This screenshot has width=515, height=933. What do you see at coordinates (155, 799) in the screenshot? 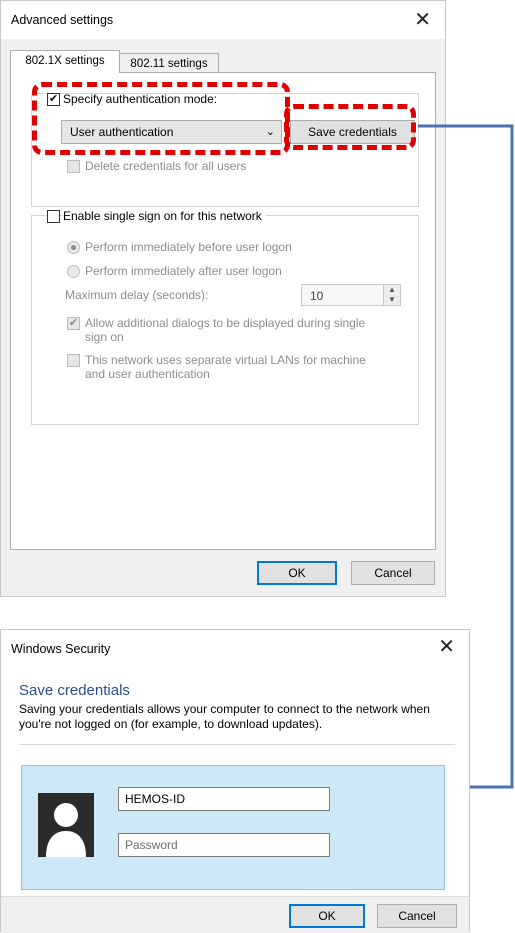
I see `username-value: HEMOS-ID` at bounding box center [155, 799].